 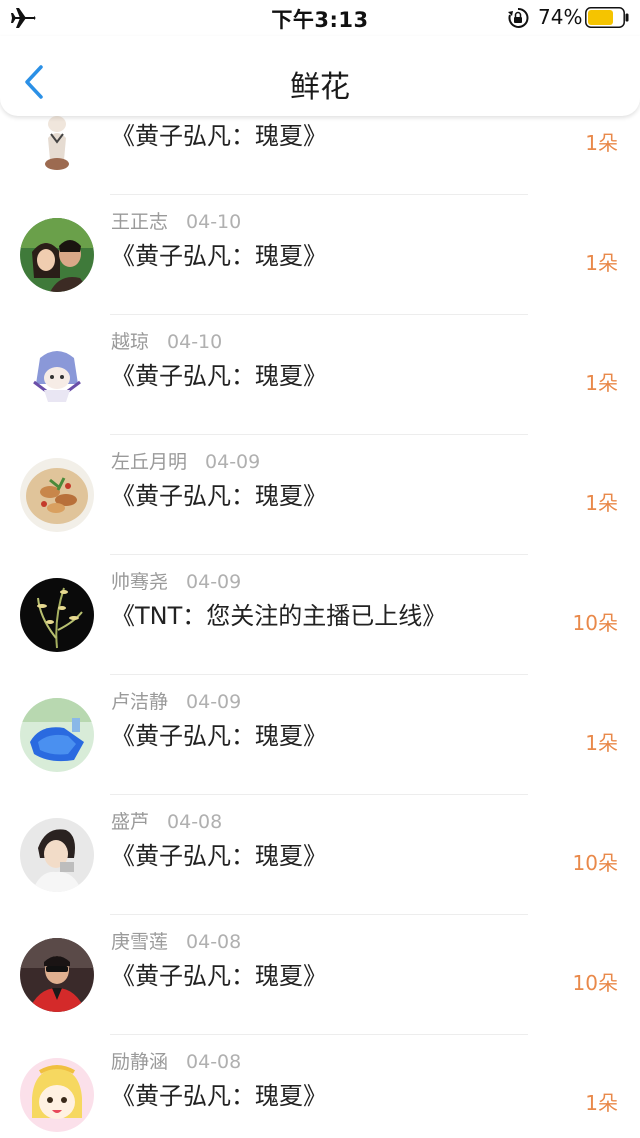 I want to click on list-item: 励静涵 04-08 《黄子弘凡：瑰夏》 1朵, so click(x=320, y=1086).